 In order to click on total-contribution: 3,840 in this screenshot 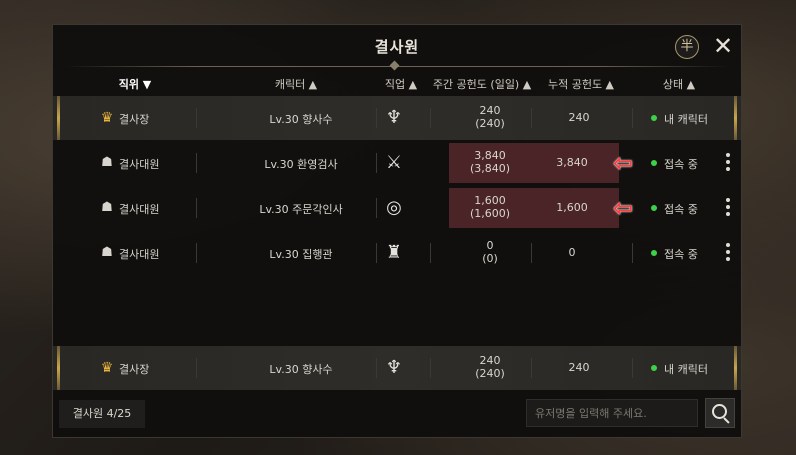, I will do `click(572, 162)`.